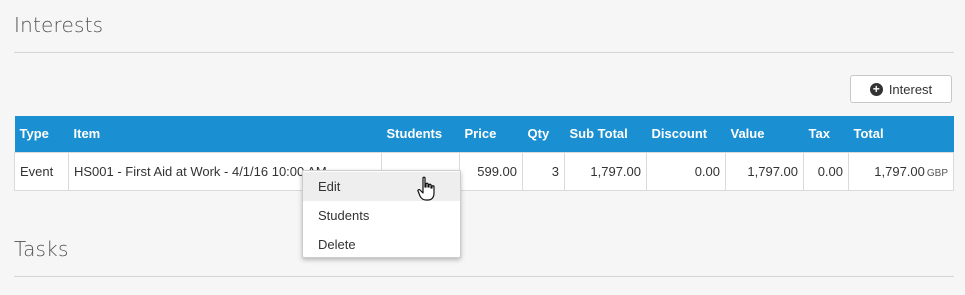 The height and width of the screenshot is (295, 965). I want to click on menu-item-delete: Delete, so click(381, 244).